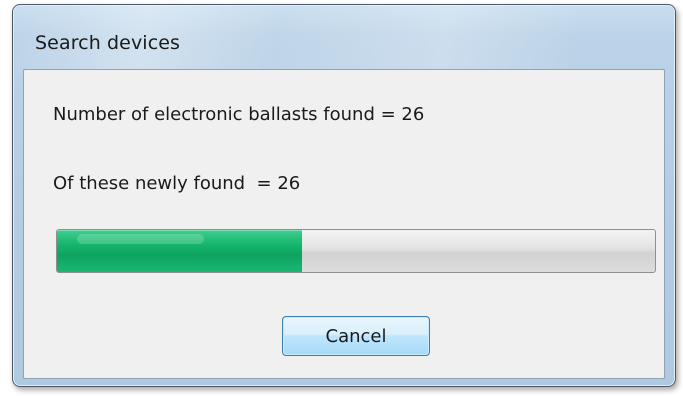 This screenshot has width=683, height=396. I want to click on search-progress-bar, so click(356, 251).